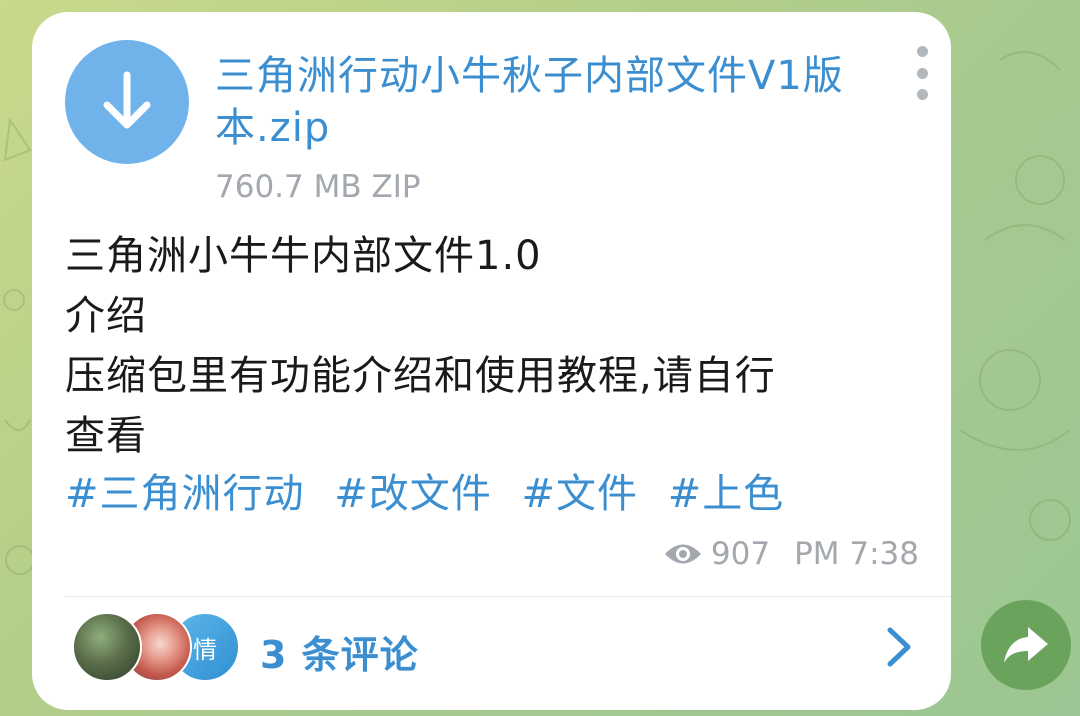 The image size is (1080, 716). I want to click on file-name: 三角洲行动小牛秋子内部文件V1版本.zip, so click(555, 102).